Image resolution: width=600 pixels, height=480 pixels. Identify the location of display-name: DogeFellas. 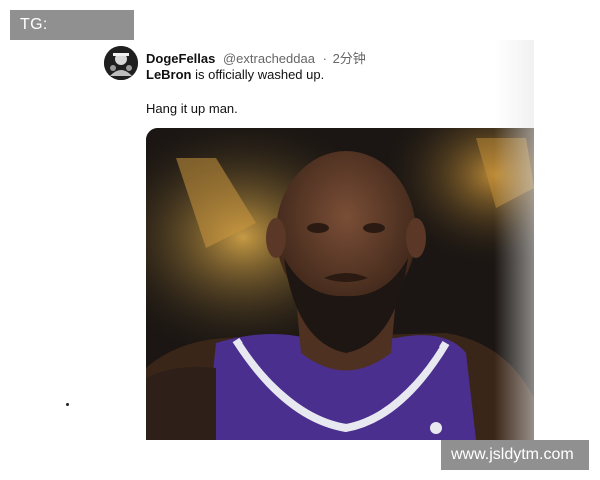
(180, 58).